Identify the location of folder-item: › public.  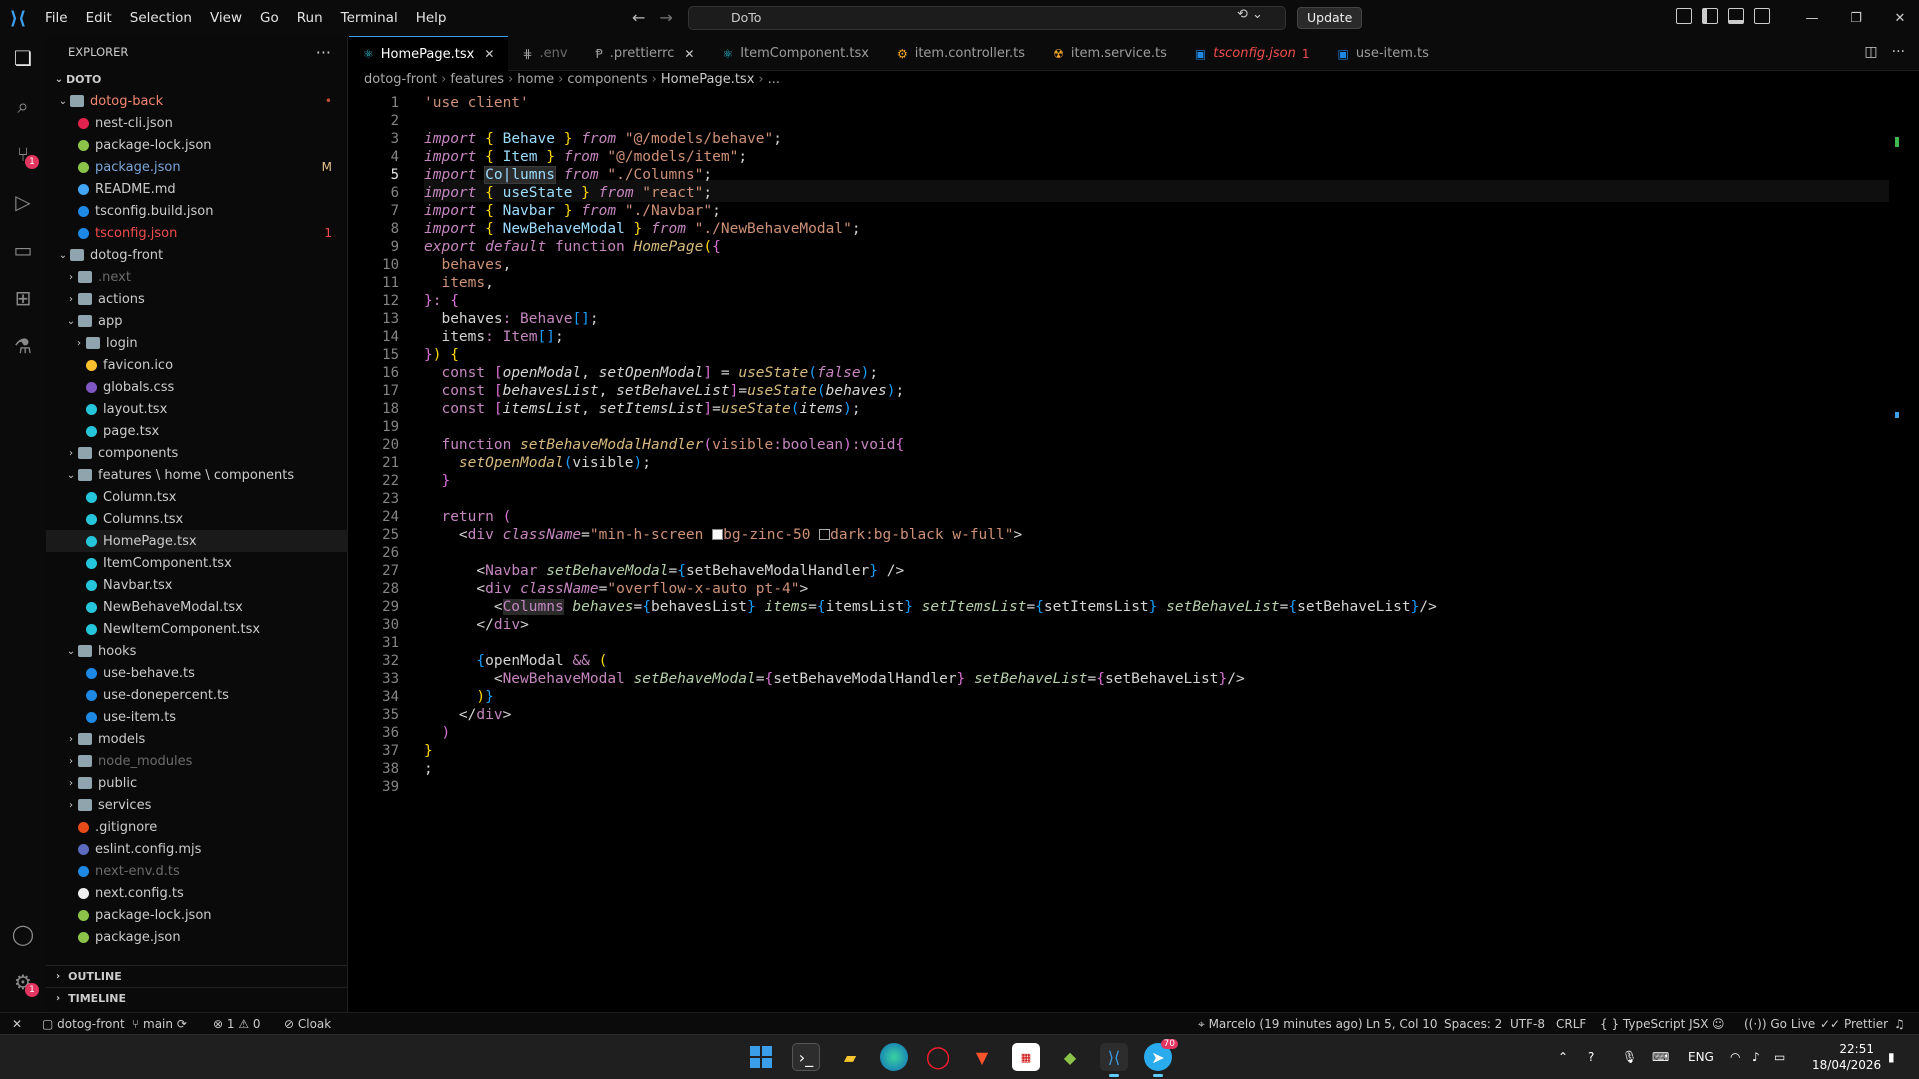
(197, 783).